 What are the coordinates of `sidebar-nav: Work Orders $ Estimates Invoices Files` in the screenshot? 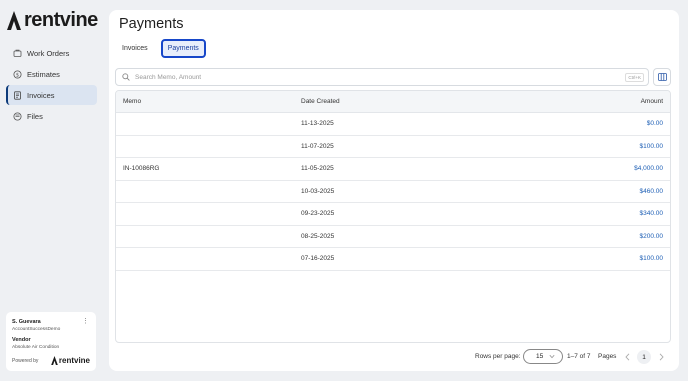 It's located at (51, 85).